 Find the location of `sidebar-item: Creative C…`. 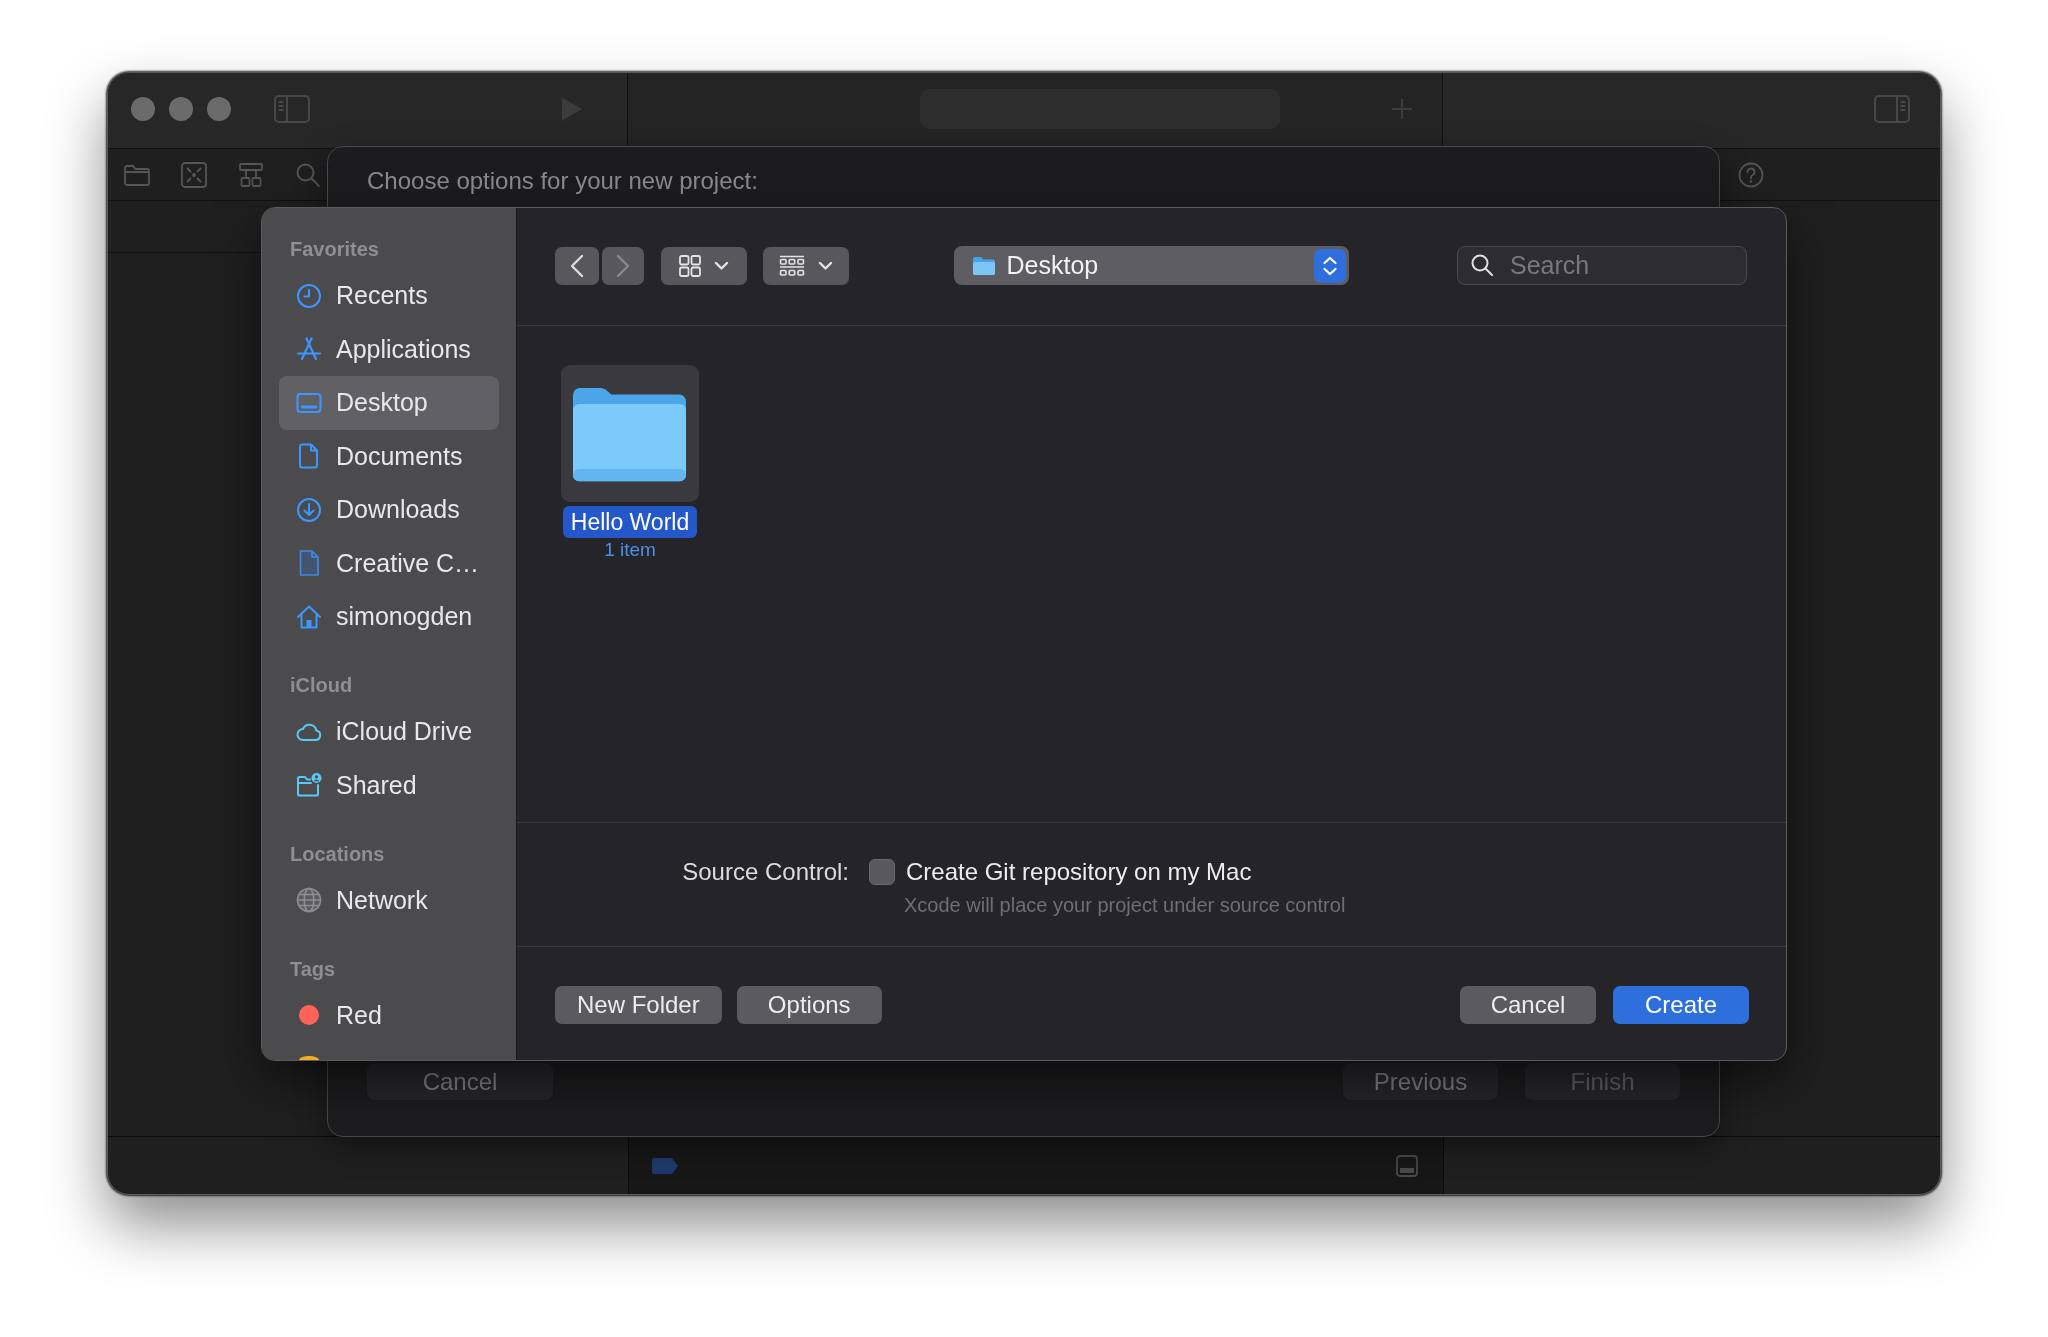

sidebar-item: Creative C… is located at coordinates (389, 563).